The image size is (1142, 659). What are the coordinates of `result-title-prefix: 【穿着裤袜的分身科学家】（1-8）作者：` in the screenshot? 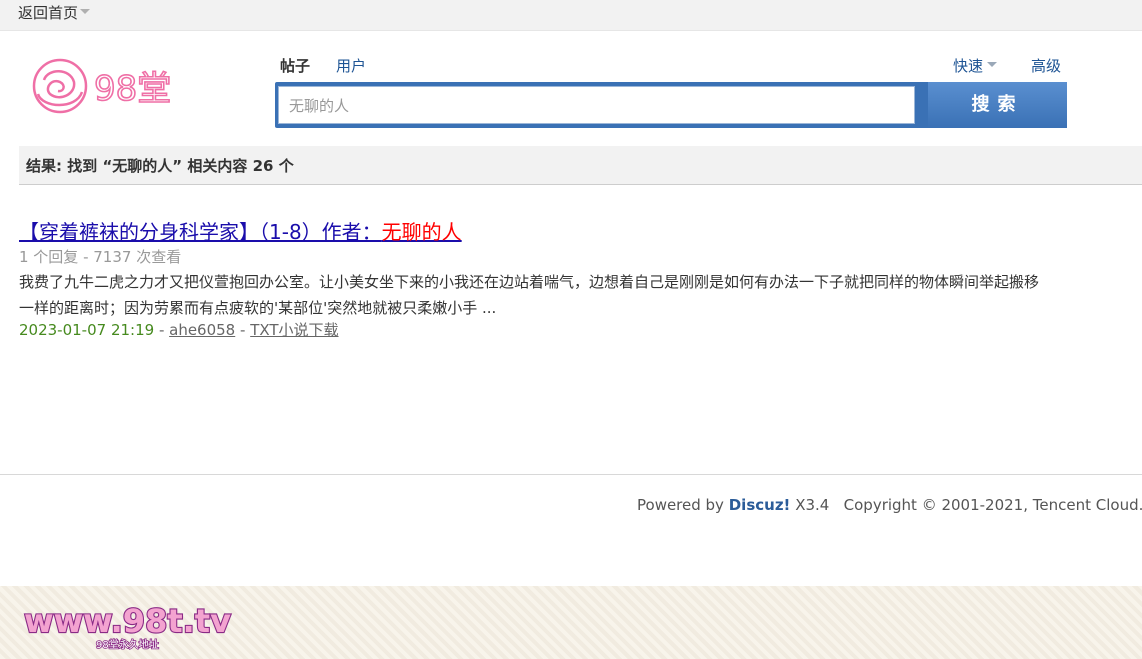 It's located at (200, 232).